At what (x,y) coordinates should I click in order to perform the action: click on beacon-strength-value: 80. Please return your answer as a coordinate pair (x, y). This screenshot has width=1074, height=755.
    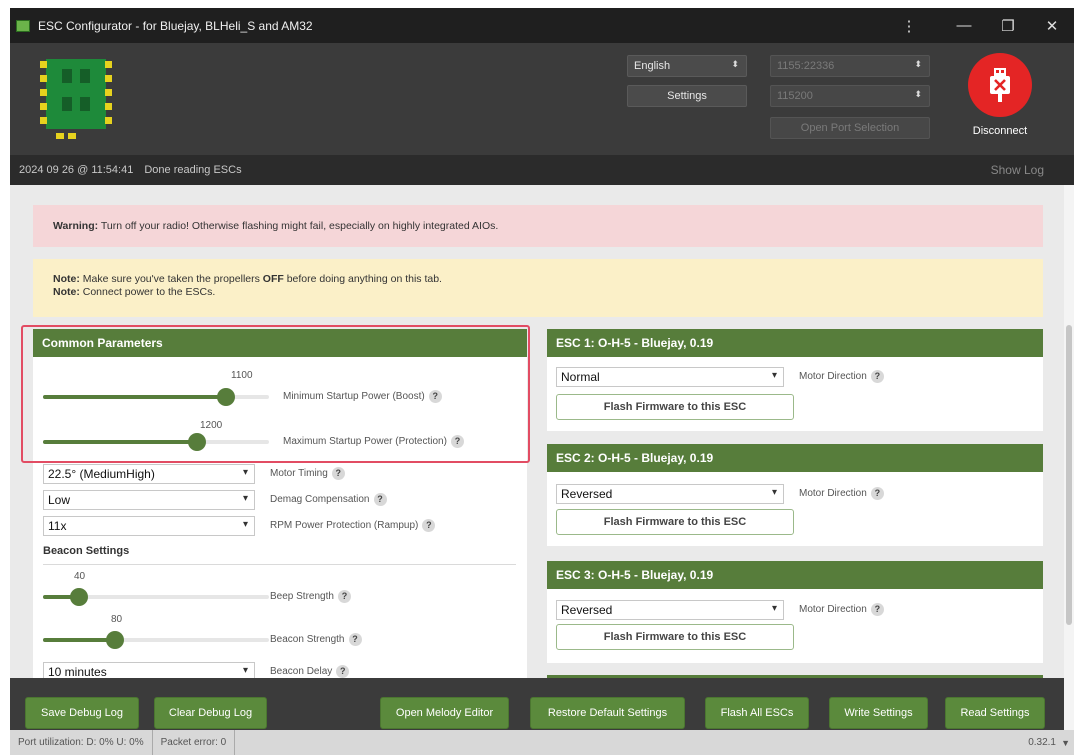
    Looking at the image, I should click on (117, 619).